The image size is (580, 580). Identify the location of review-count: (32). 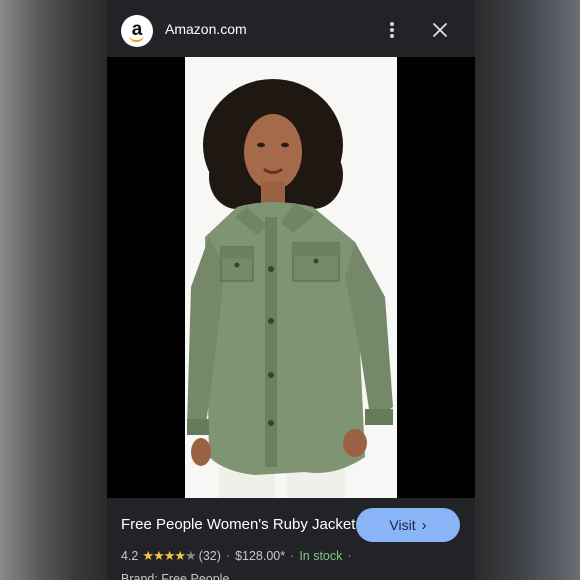
(209, 556).